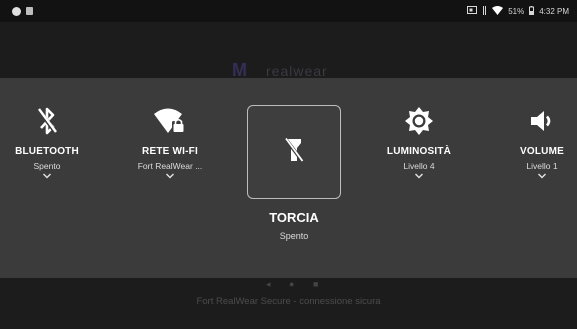 The width and height of the screenshot is (577, 329). I want to click on wifi-lock-icon, so click(170, 121).